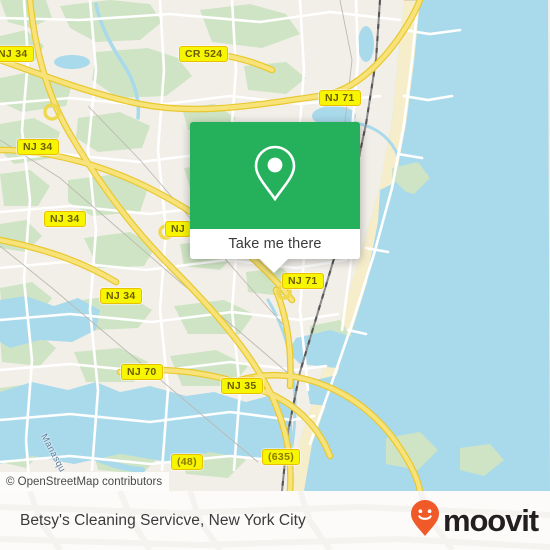  Describe the element at coordinates (425, 520) in the screenshot. I see `moovit-pin-smiley-icon` at that location.